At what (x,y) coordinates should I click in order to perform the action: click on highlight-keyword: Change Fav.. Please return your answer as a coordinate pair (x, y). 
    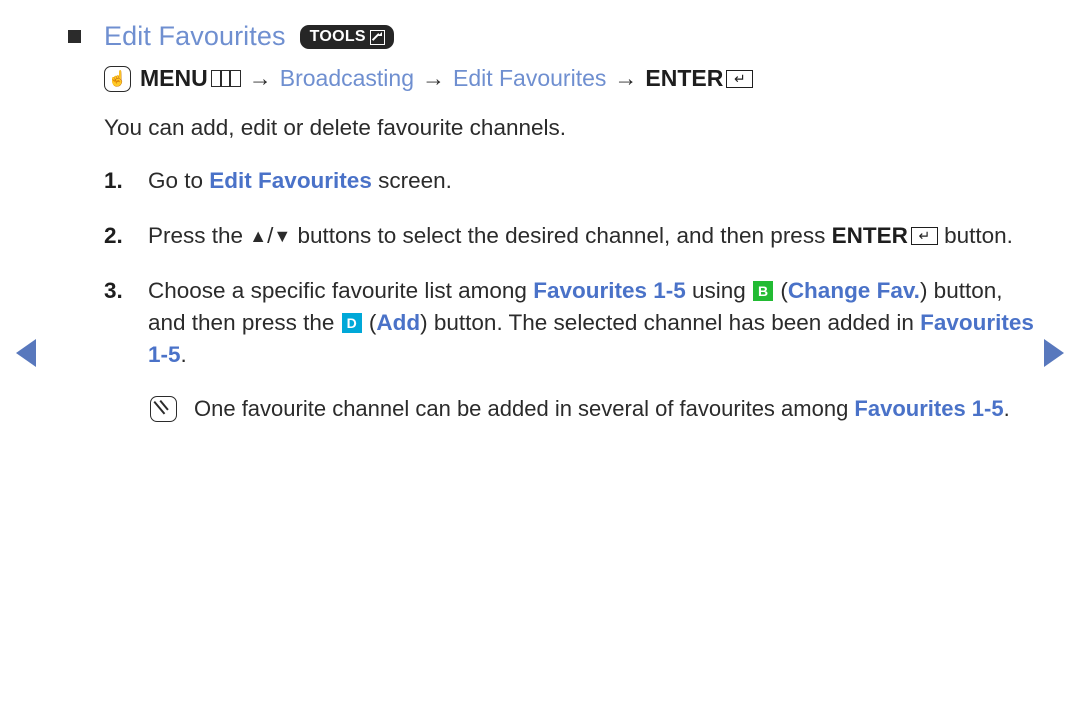
    Looking at the image, I should click on (853, 290).